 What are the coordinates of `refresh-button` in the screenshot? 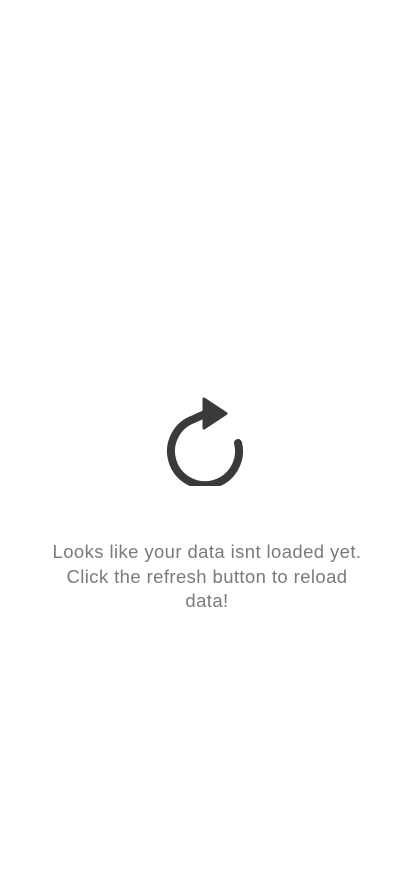 It's located at (208, 441).